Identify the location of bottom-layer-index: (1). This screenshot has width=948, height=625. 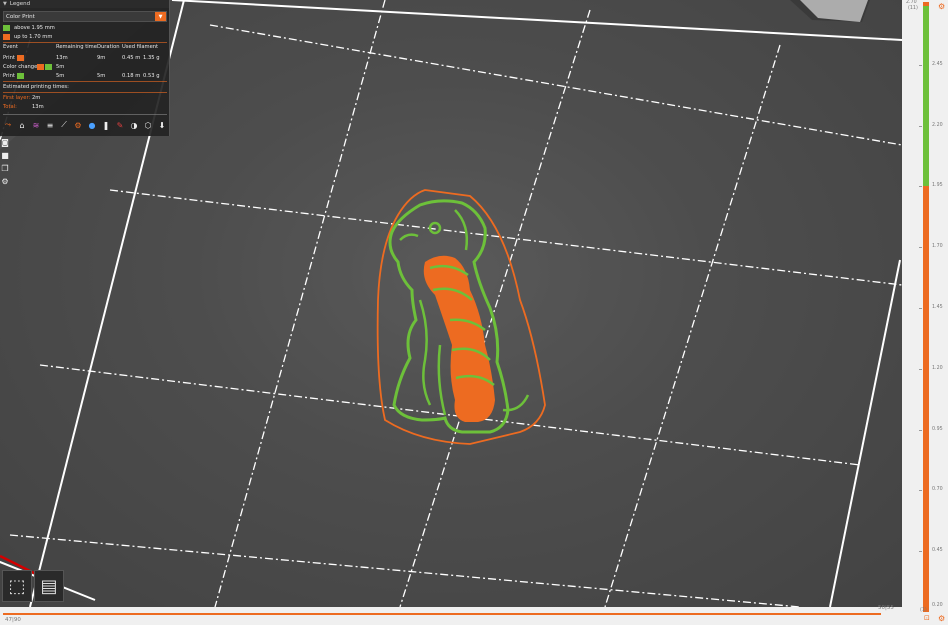
(923, 610).